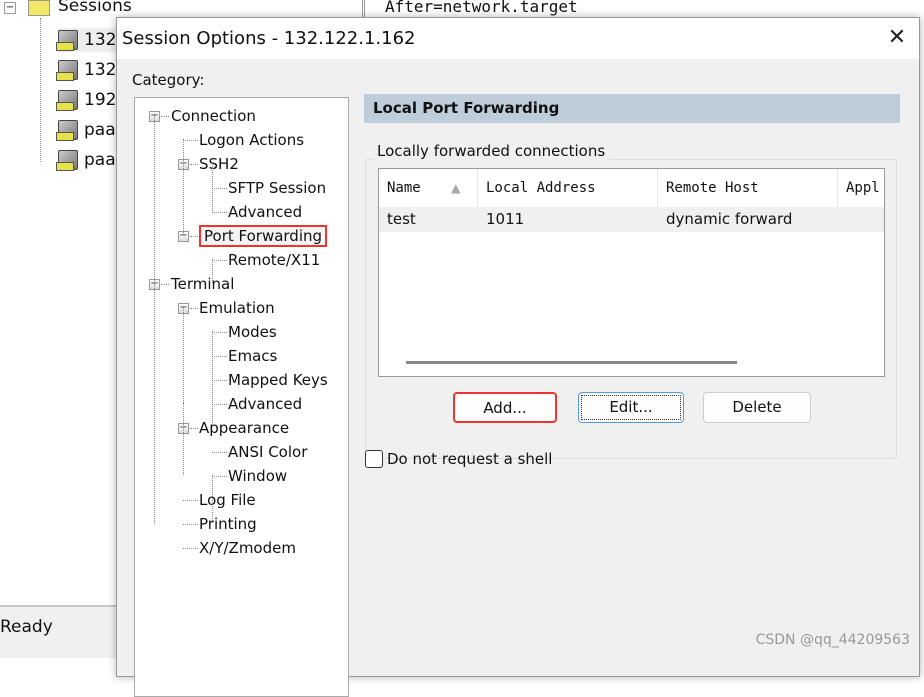 Image resolution: width=924 pixels, height=697 pixels. What do you see at coordinates (39, 8) in the screenshot?
I see `folder-icon` at bounding box center [39, 8].